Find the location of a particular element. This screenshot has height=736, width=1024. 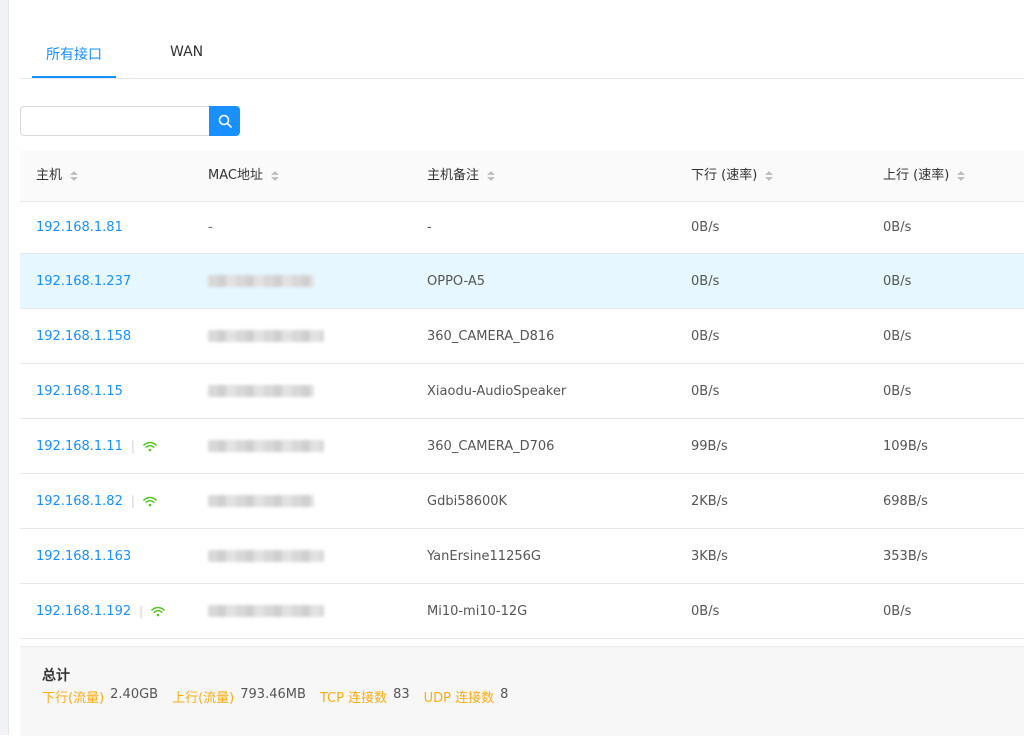

download-rate-cell: 99B/s is located at coordinates (709, 446).